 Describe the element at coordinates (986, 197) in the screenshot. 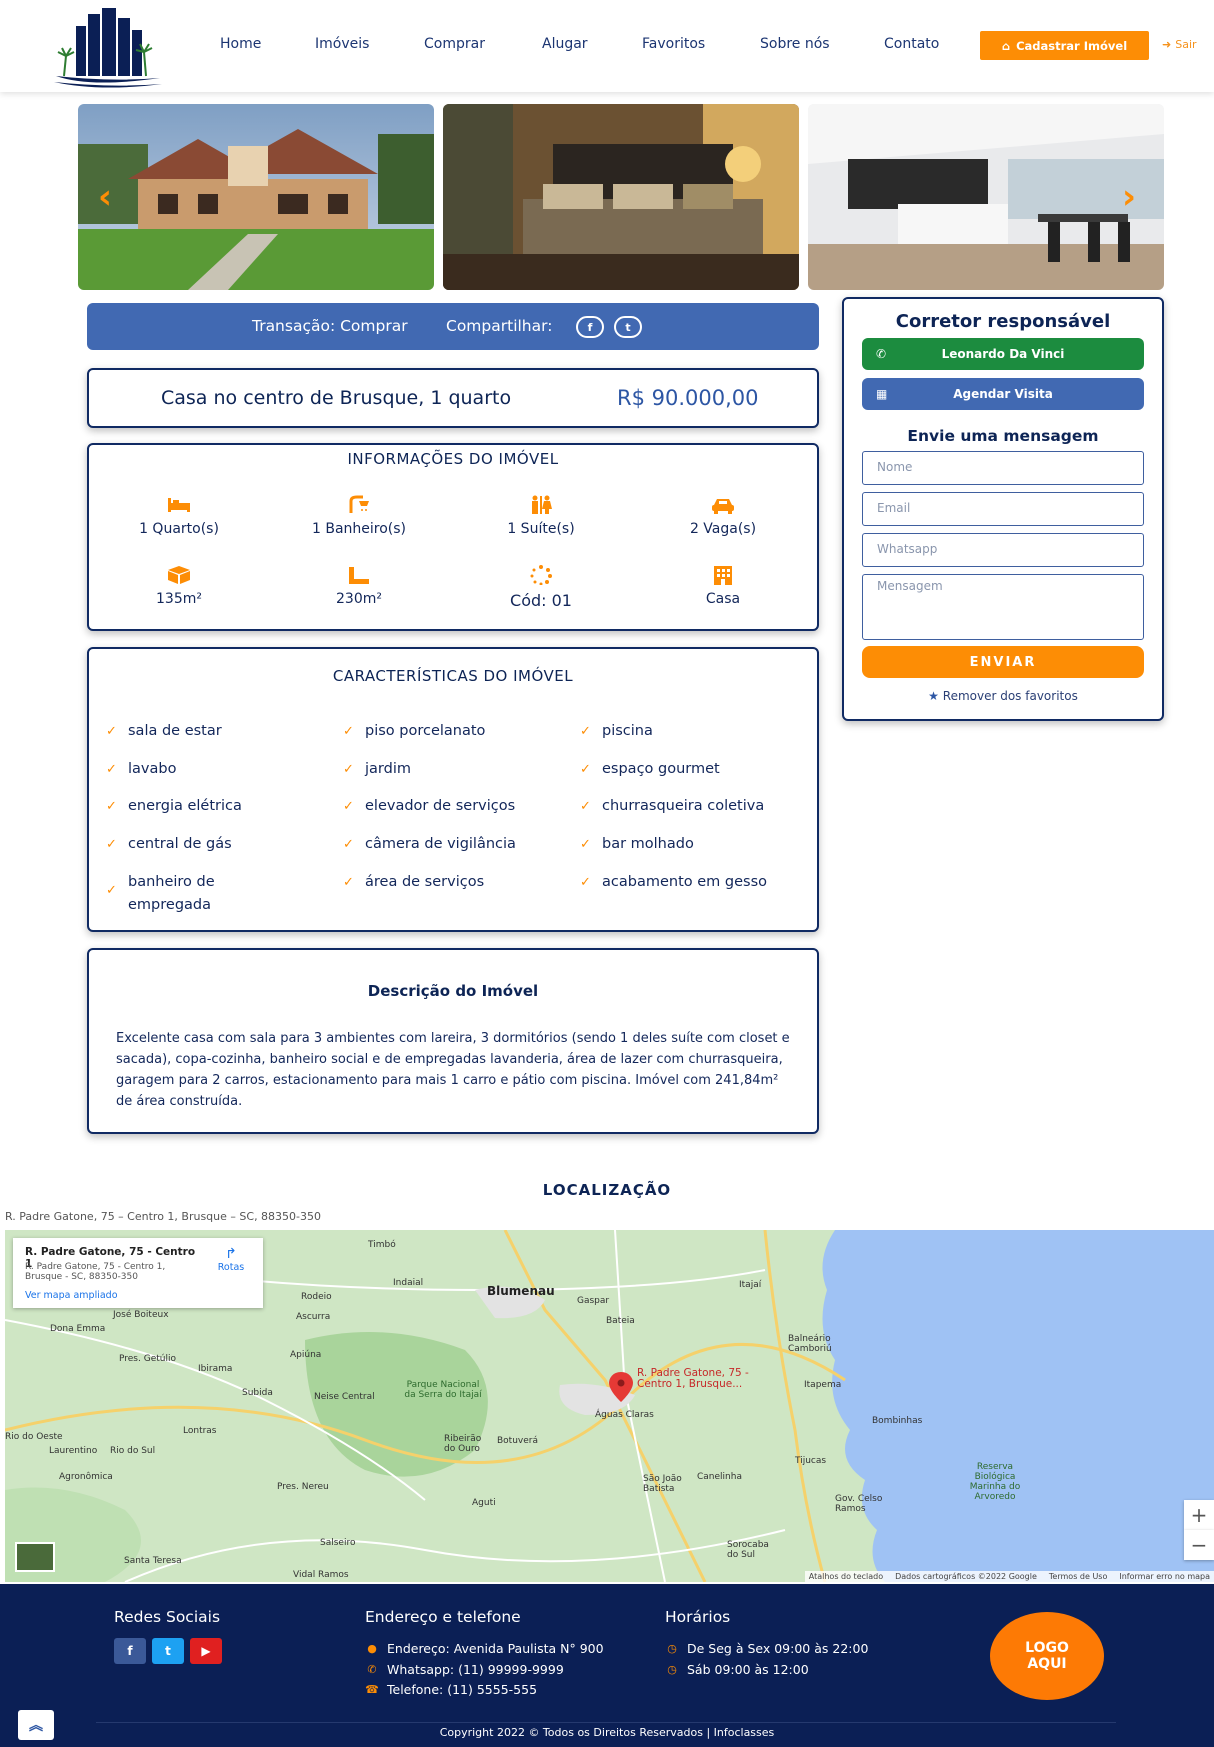

I see `gallery-photo-kitchen` at that location.